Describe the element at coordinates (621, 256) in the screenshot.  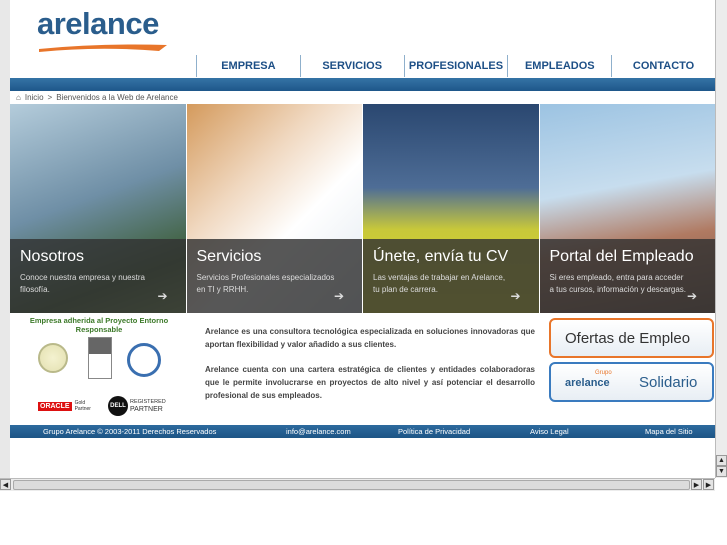
I see `panel-title: Portal del Empleado` at that location.